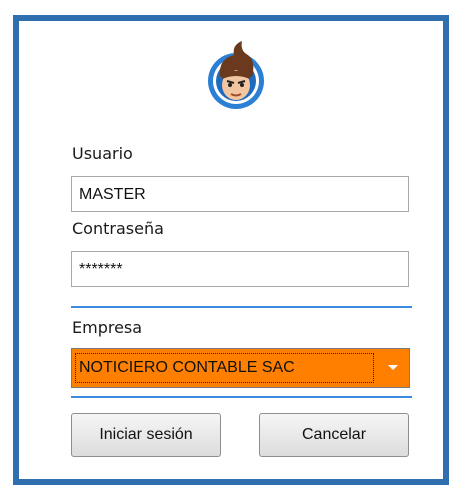 The height and width of the screenshot is (502, 468). What do you see at coordinates (241, 307) in the screenshot?
I see `separator-top` at bounding box center [241, 307].